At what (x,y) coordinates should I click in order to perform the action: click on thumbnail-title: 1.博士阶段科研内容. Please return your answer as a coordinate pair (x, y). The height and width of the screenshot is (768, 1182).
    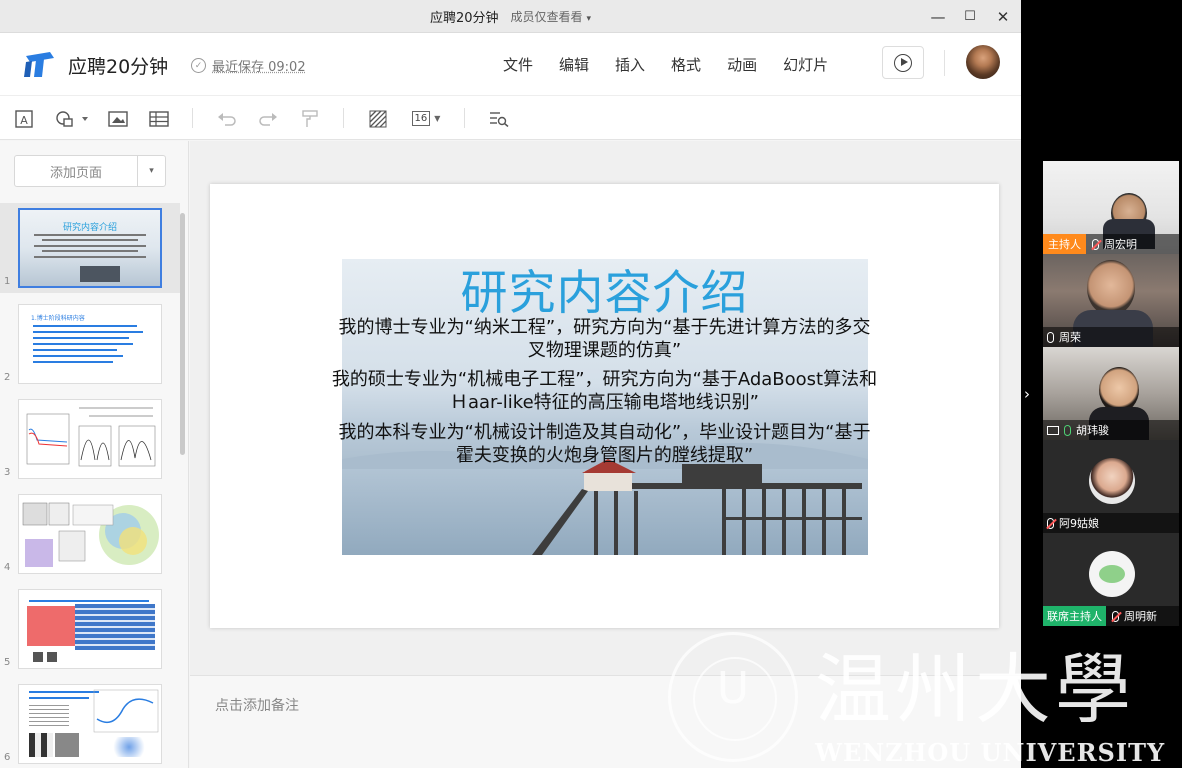
    Looking at the image, I should click on (58, 318).